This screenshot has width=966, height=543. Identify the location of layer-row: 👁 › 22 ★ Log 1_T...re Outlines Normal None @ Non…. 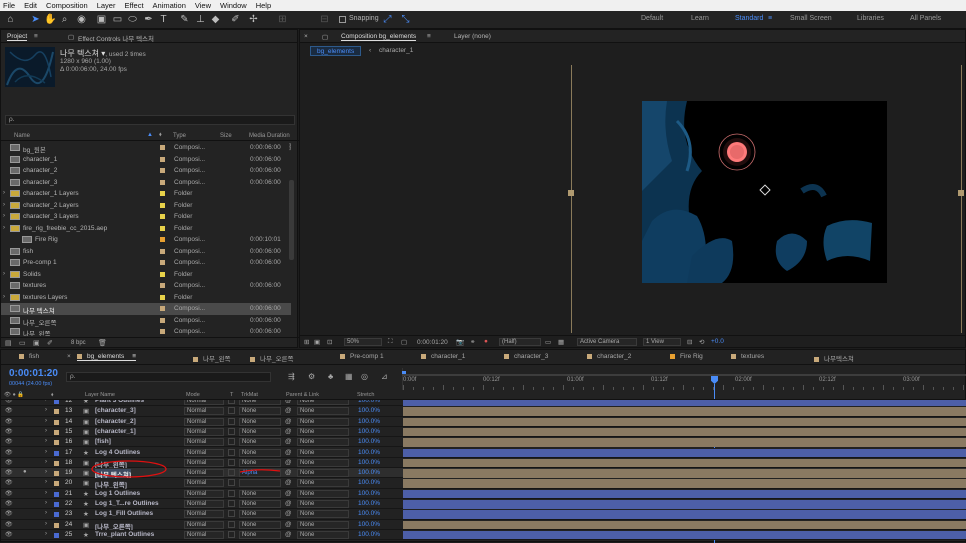
(483, 504).